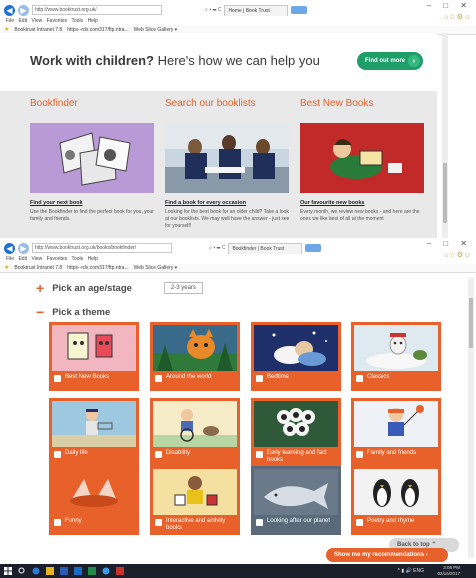  Describe the element at coordinates (56, 203) in the screenshot. I see `find-next-book-link: Find your next book` at that location.